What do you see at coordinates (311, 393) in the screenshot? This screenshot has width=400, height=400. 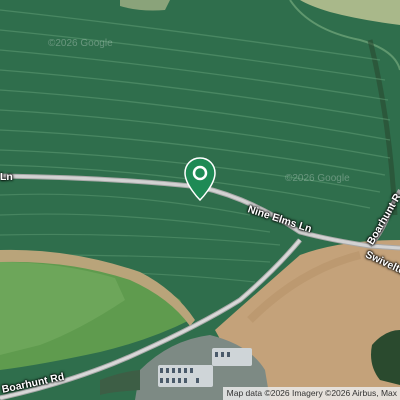 I see `map-attribution: Map data ©2026 Imagery ©2026 Airbus, Max` at bounding box center [311, 393].